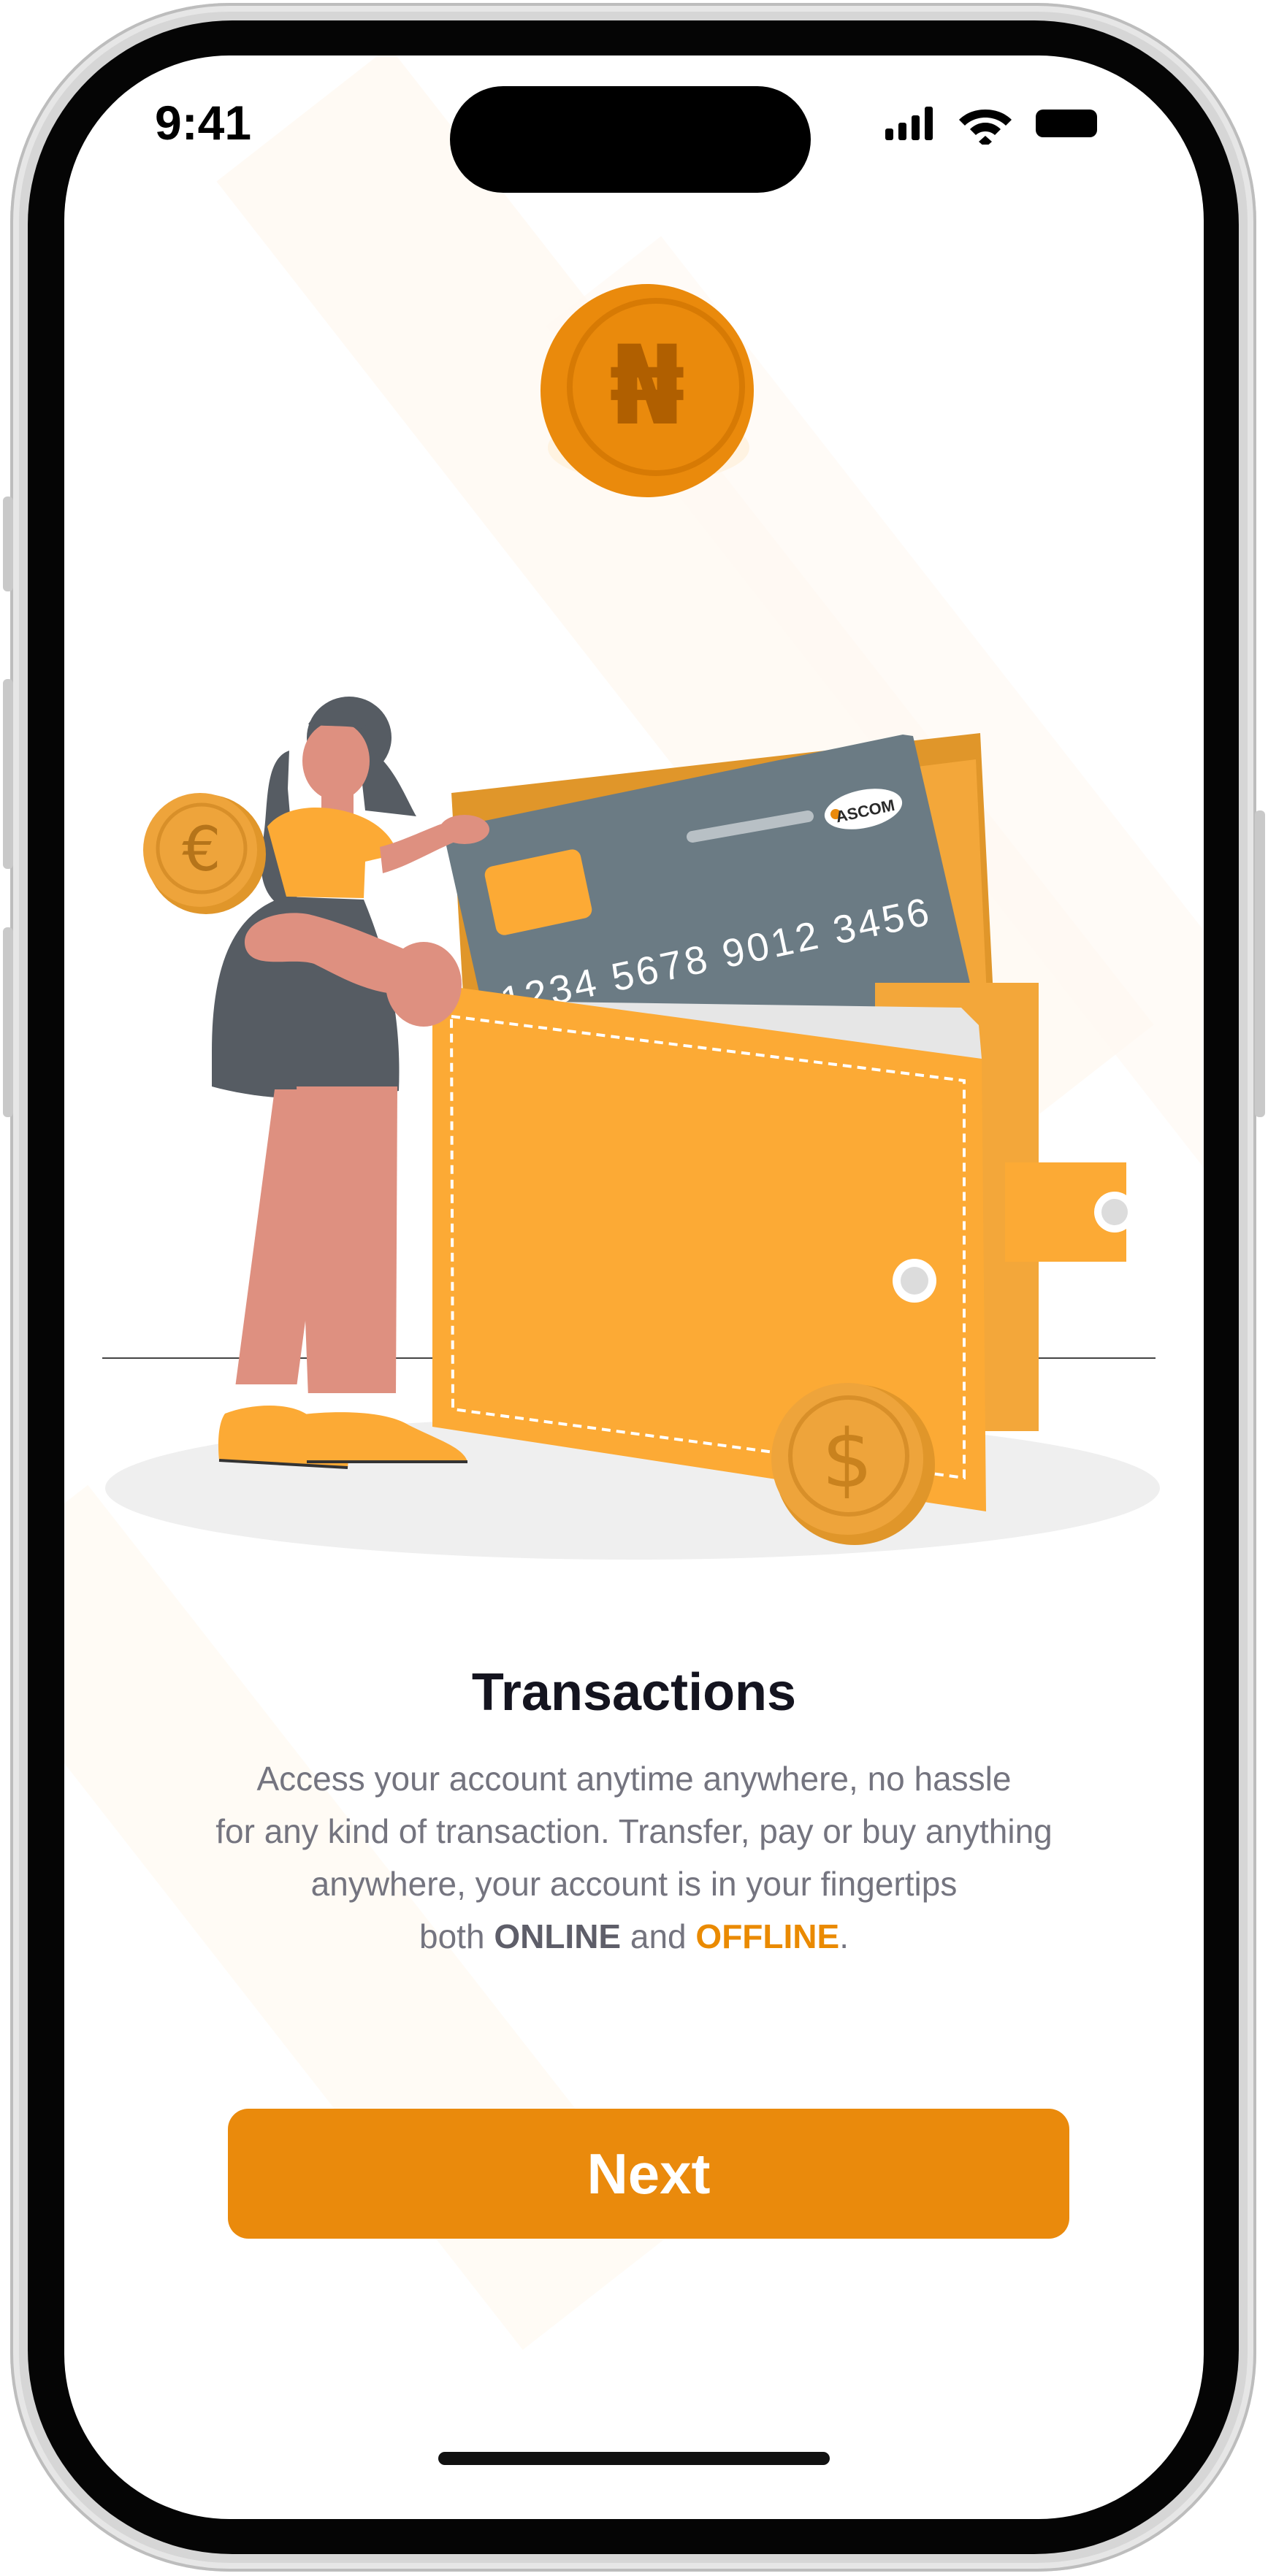 This screenshot has width=1268, height=2576. I want to click on offline-highlight: OFFLINE, so click(767, 1936).